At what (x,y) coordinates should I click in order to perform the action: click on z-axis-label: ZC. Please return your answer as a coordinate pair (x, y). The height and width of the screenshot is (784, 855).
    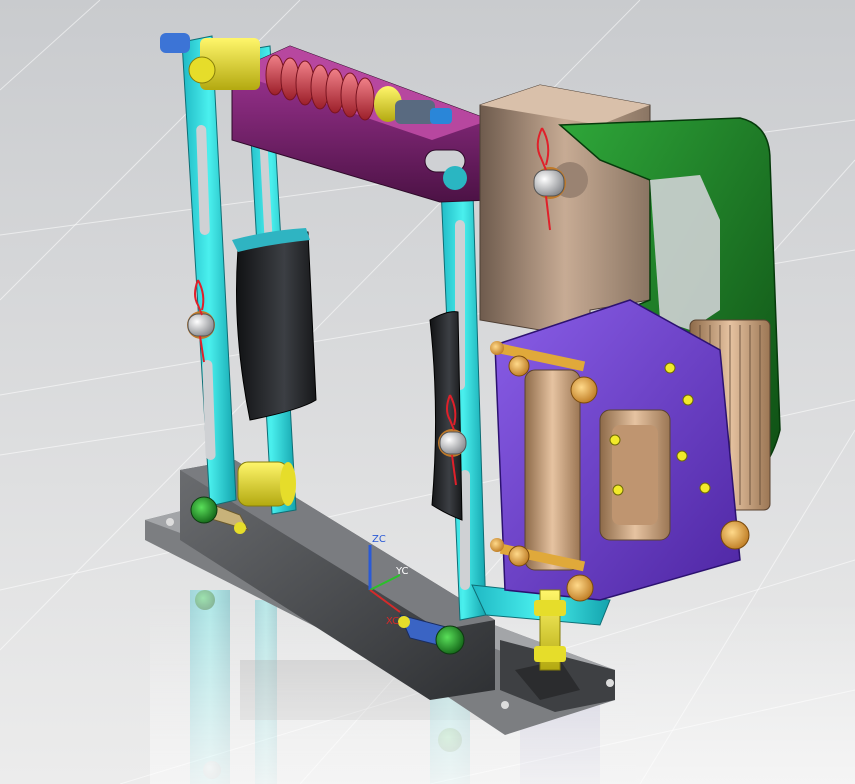
    Looking at the image, I should click on (379, 539).